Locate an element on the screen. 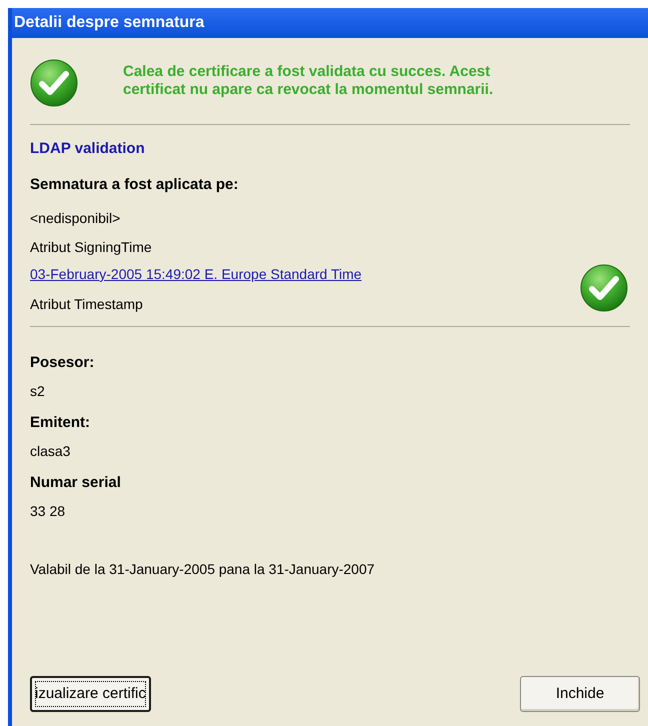  timestamp-label: Atribut Timestamp is located at coordinates (87, 303).